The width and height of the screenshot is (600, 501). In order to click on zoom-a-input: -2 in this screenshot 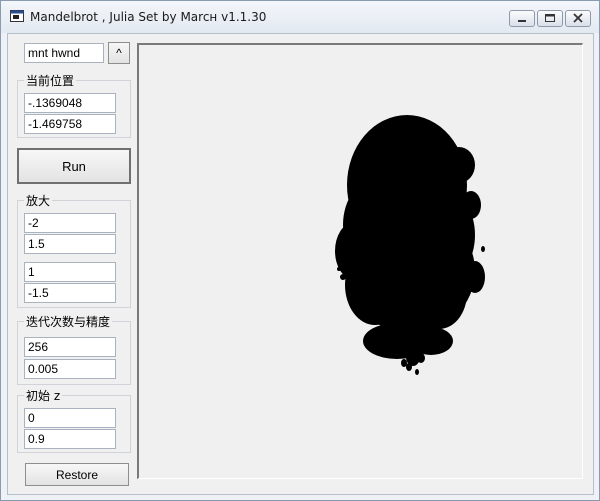, I will do `click(70, 223)`.